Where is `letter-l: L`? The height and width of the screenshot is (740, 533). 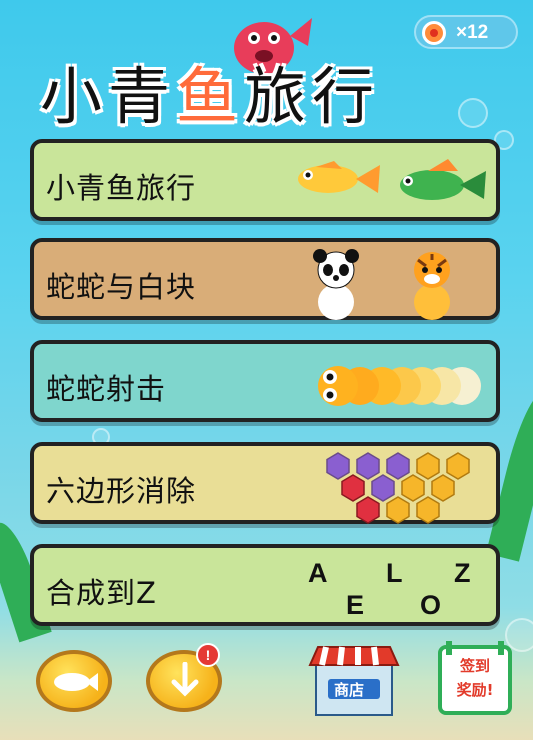 letter-l: L is located at coordinates (394, 573).